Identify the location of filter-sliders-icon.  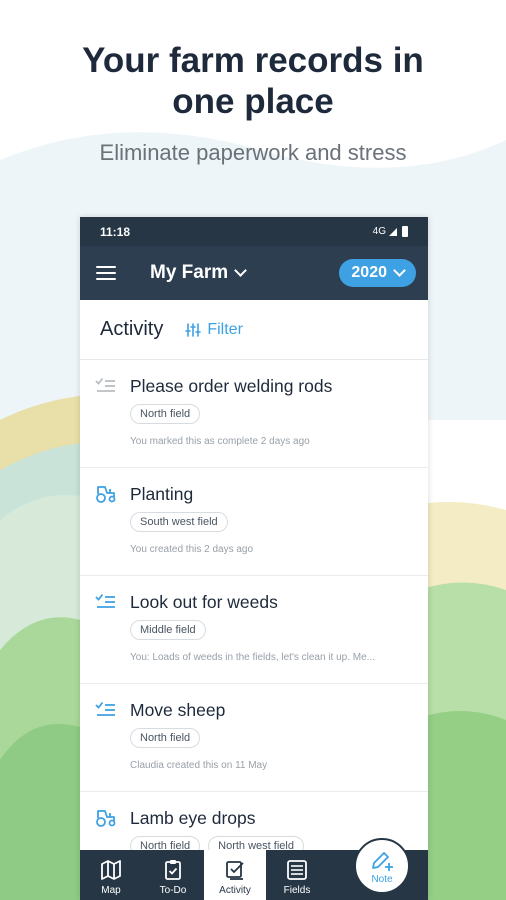
(193, 329).